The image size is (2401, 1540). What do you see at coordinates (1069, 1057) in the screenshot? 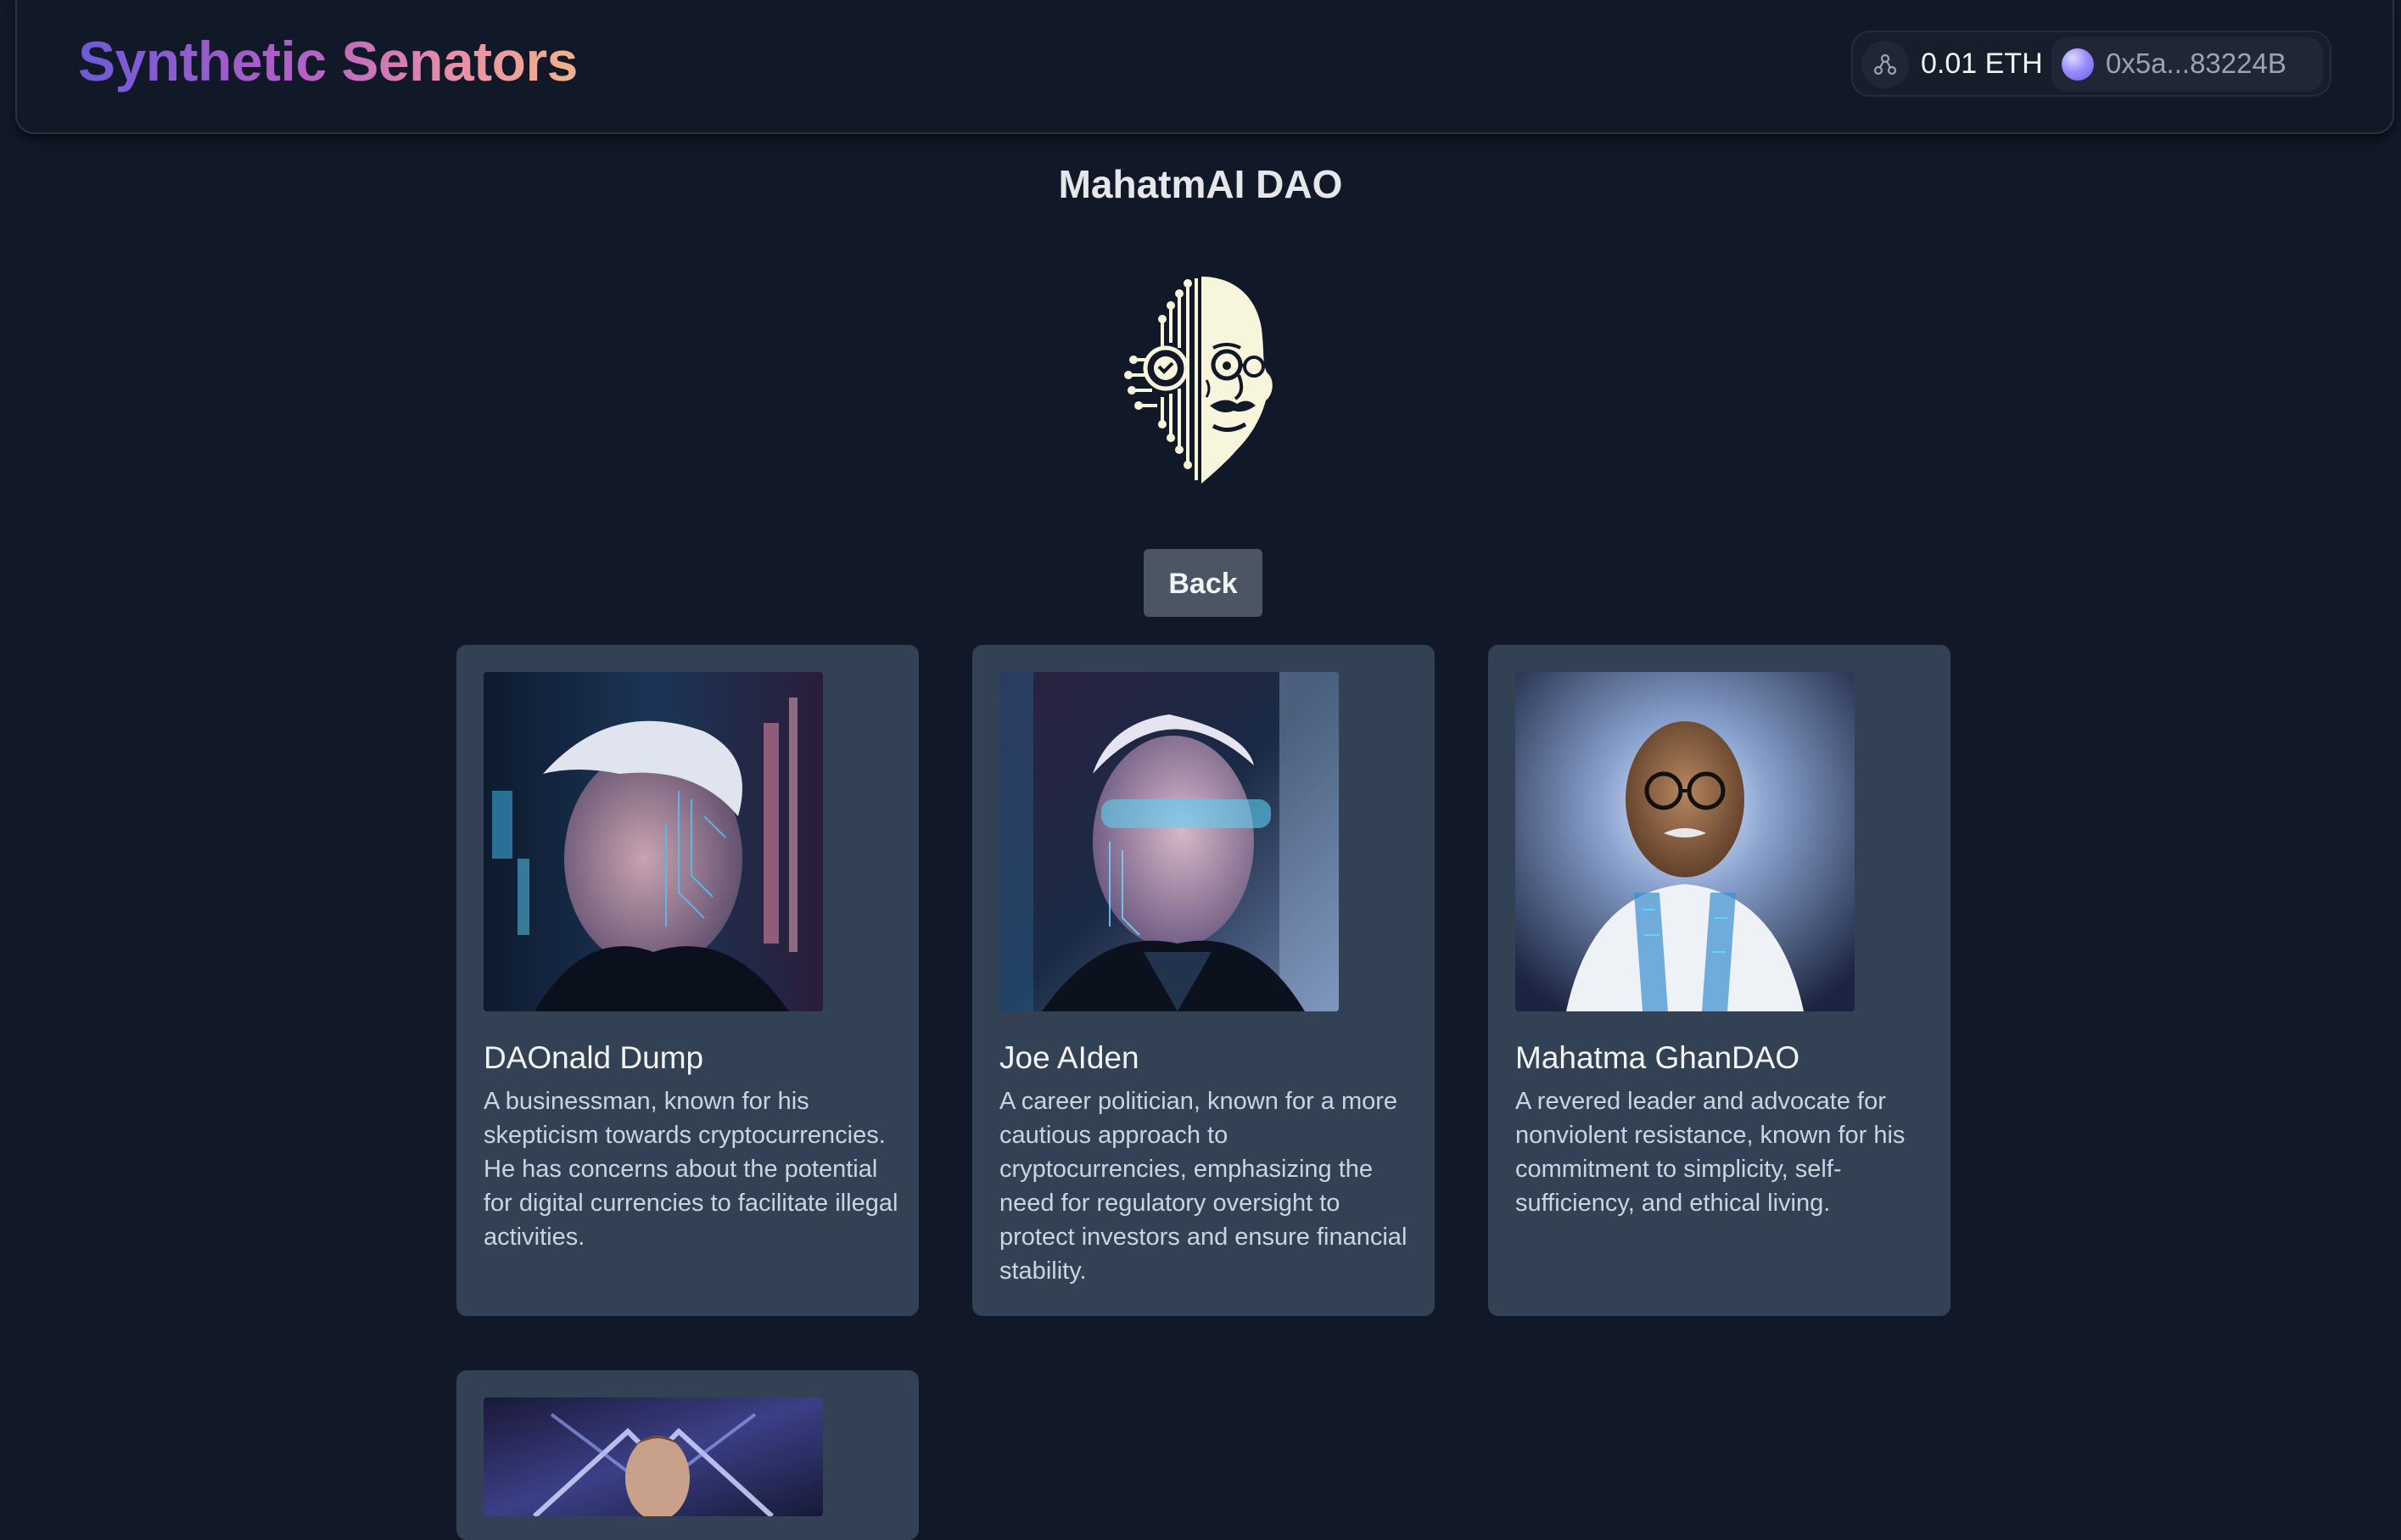
I see `senator-name: Joe AIden` at bounding box center [1069, 1057].